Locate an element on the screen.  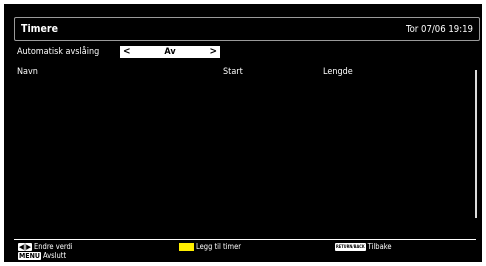
exit-label: Avslutt is located at coordinates (54, 255).